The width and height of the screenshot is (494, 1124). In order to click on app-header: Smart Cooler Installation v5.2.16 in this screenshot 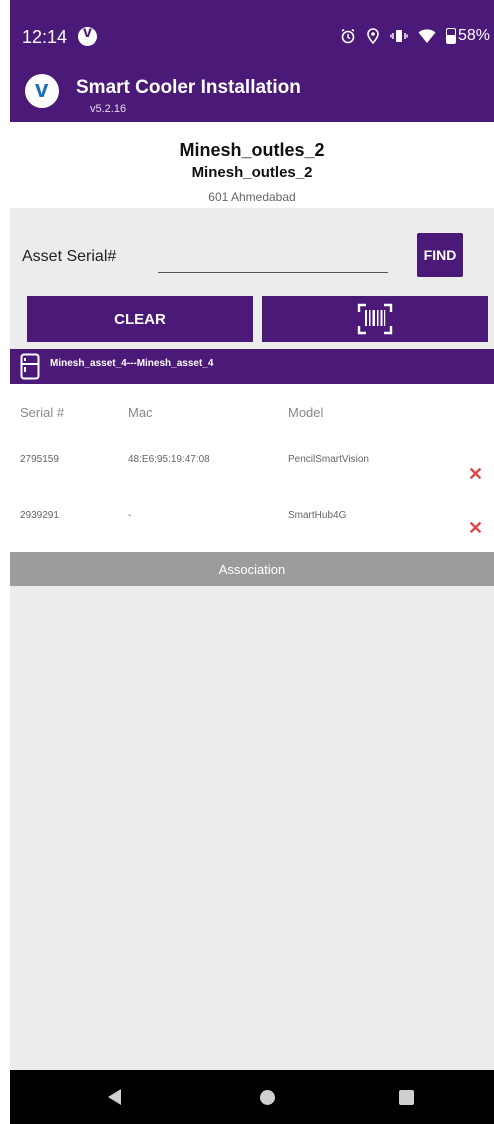, I will do `click(252, 90)`.